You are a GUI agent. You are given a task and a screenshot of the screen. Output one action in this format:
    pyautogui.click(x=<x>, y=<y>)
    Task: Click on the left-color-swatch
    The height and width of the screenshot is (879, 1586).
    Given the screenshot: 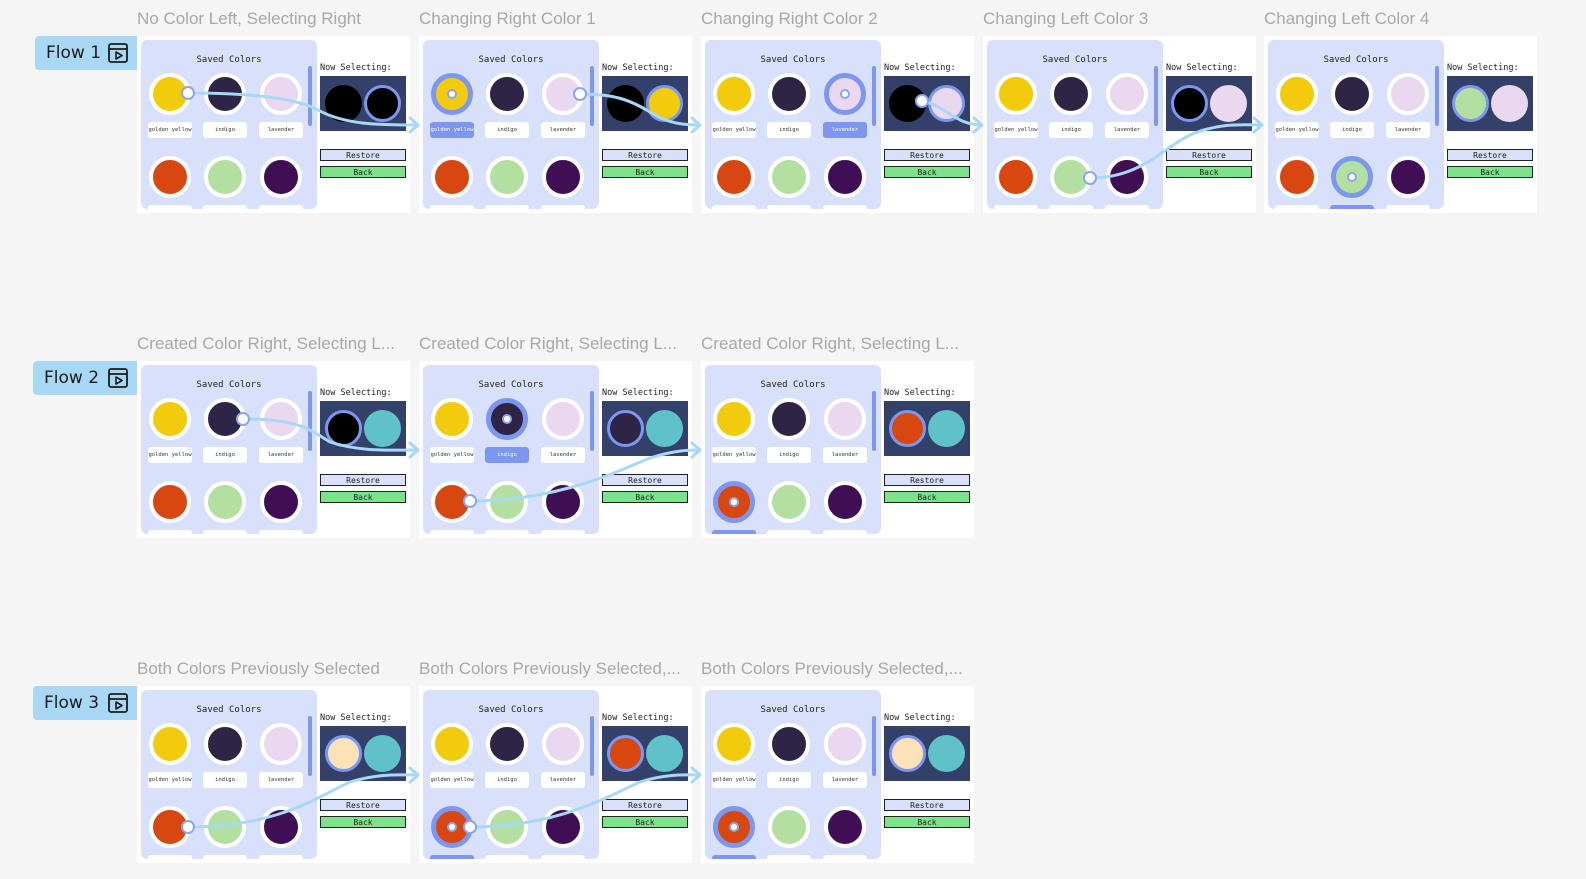 What is the action you would take?
    pyautogui.click(x=343, y=428)
    